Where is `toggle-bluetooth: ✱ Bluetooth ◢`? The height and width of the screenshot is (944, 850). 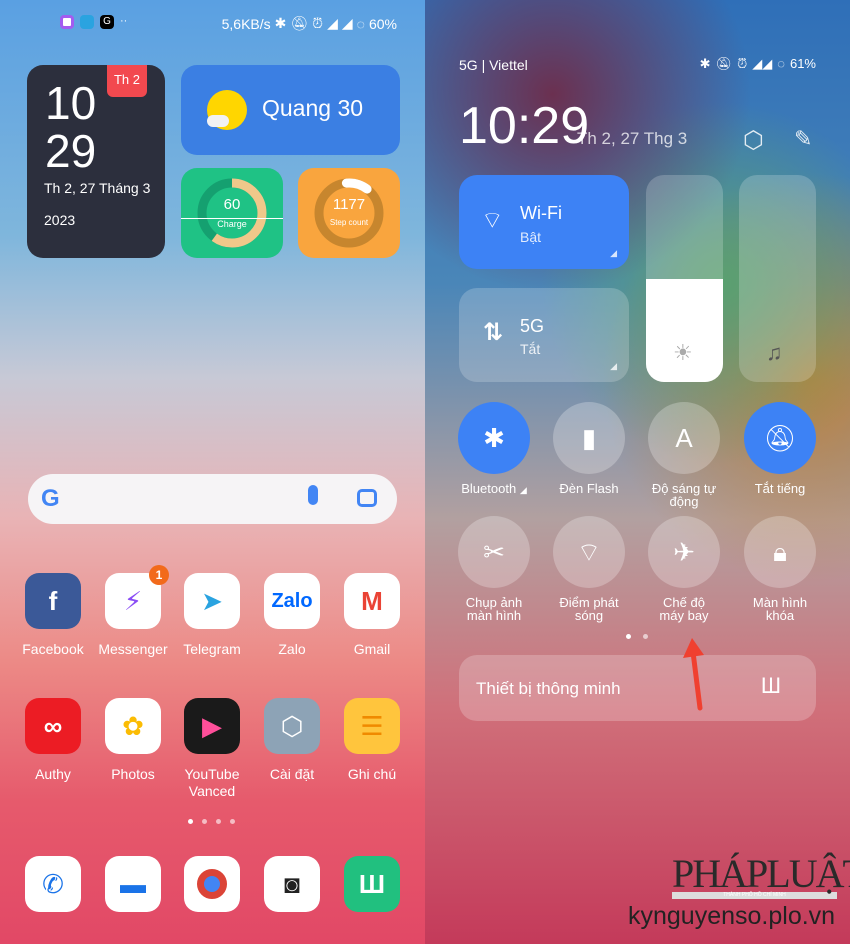 toggle-bluetooth: ✱ Bluetooth ◢ is located at coordinates (494, 449).